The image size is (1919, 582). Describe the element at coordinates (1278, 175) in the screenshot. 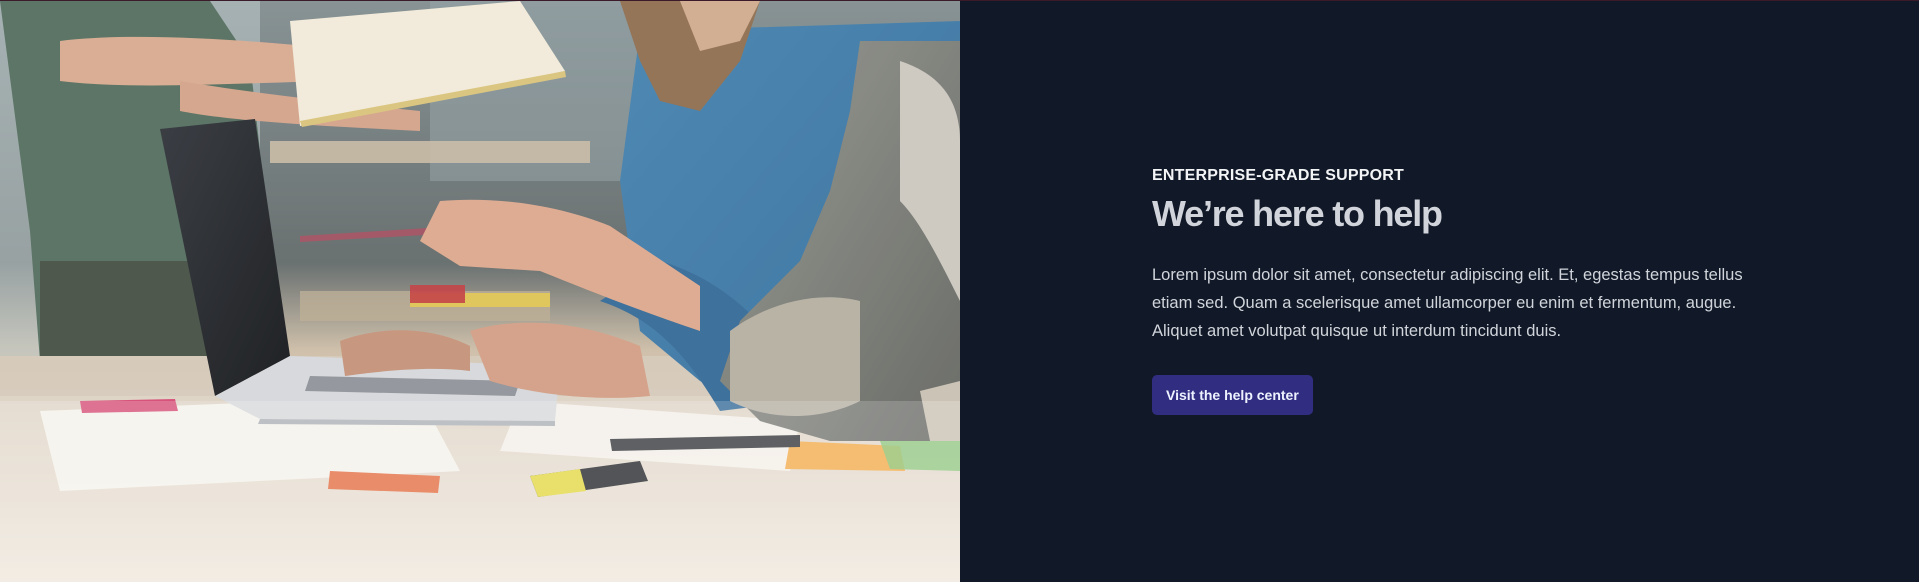

I see `support-eyebrow: ENTERPRISE-GRADE SUPPORT` at that location.